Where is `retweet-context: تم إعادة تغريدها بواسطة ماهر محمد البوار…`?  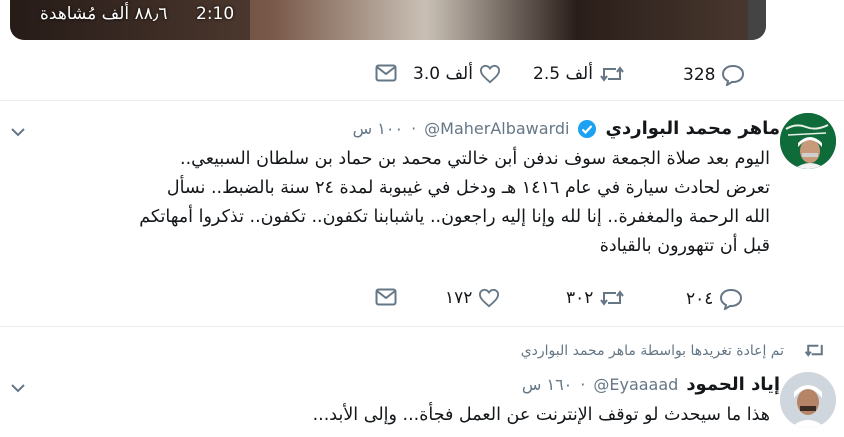
retweet-context: تم إعادة تغريدها بواسطة ماهر محمد البوار… is located at coordinates (673, 349).